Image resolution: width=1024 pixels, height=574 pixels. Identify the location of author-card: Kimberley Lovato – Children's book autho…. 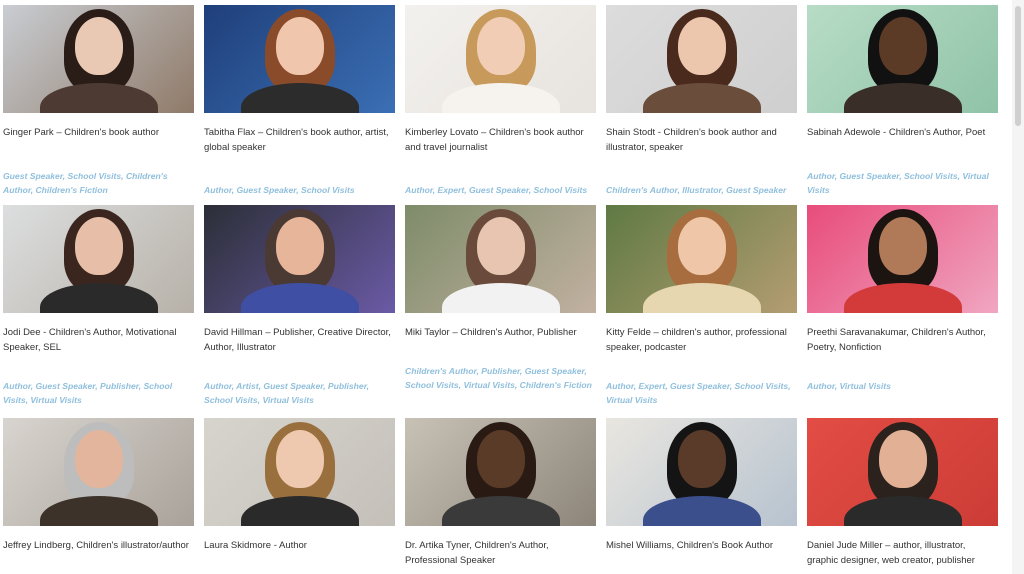
(500, 100).